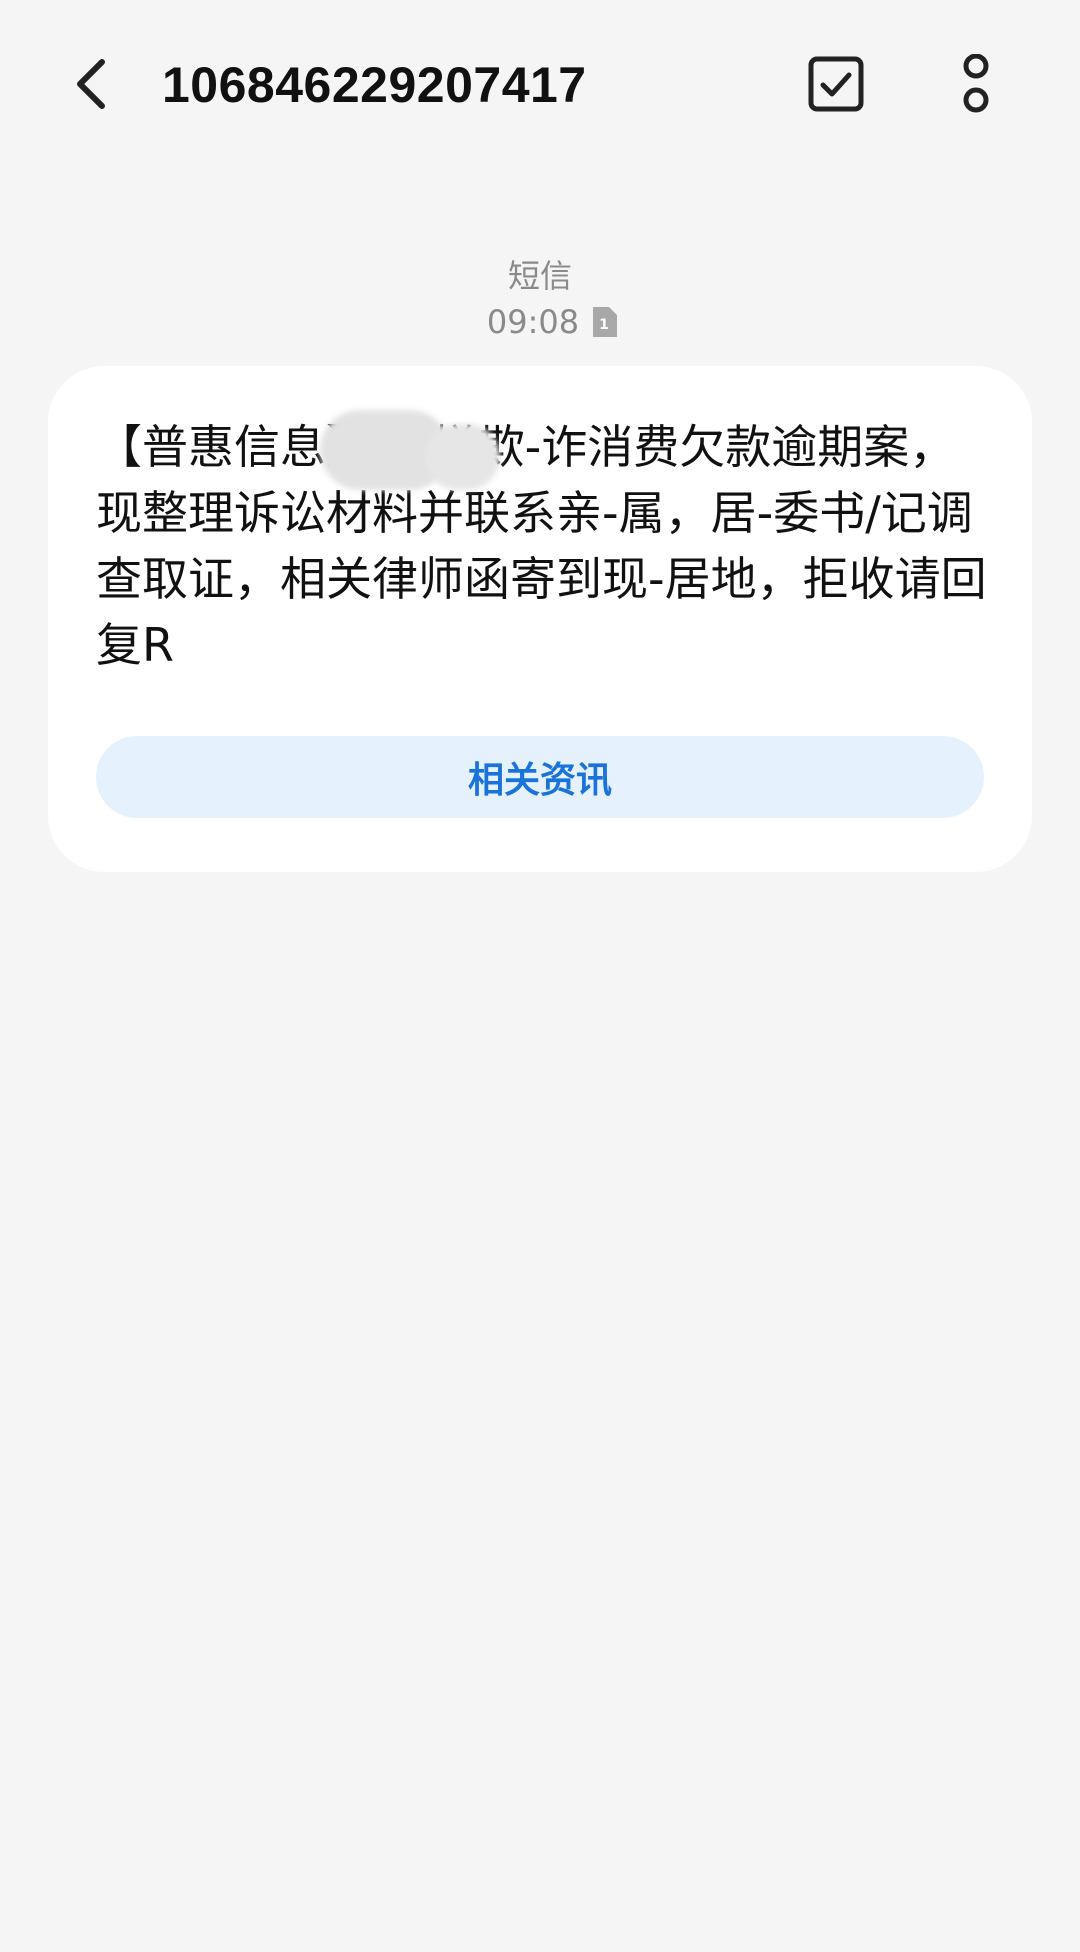 The height and width of the screenshot is (1952, 1080). Describe the element at coordinates (374, 85) in the screenshot. I see `sender-number-title: 106846229207417` at that location.